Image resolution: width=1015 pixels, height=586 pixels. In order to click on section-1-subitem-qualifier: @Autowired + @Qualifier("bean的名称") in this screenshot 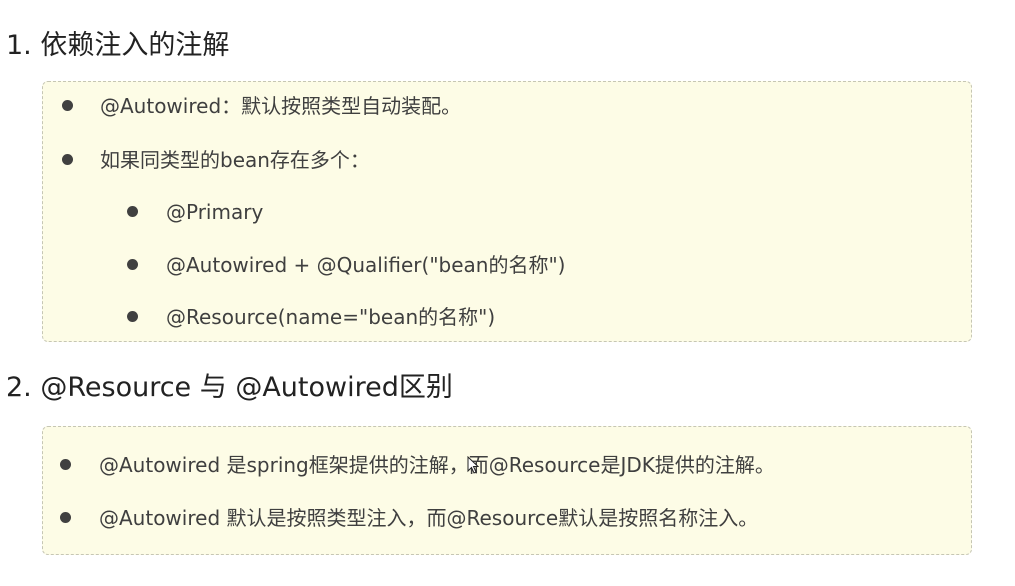, I will do `click(366, 265)`.